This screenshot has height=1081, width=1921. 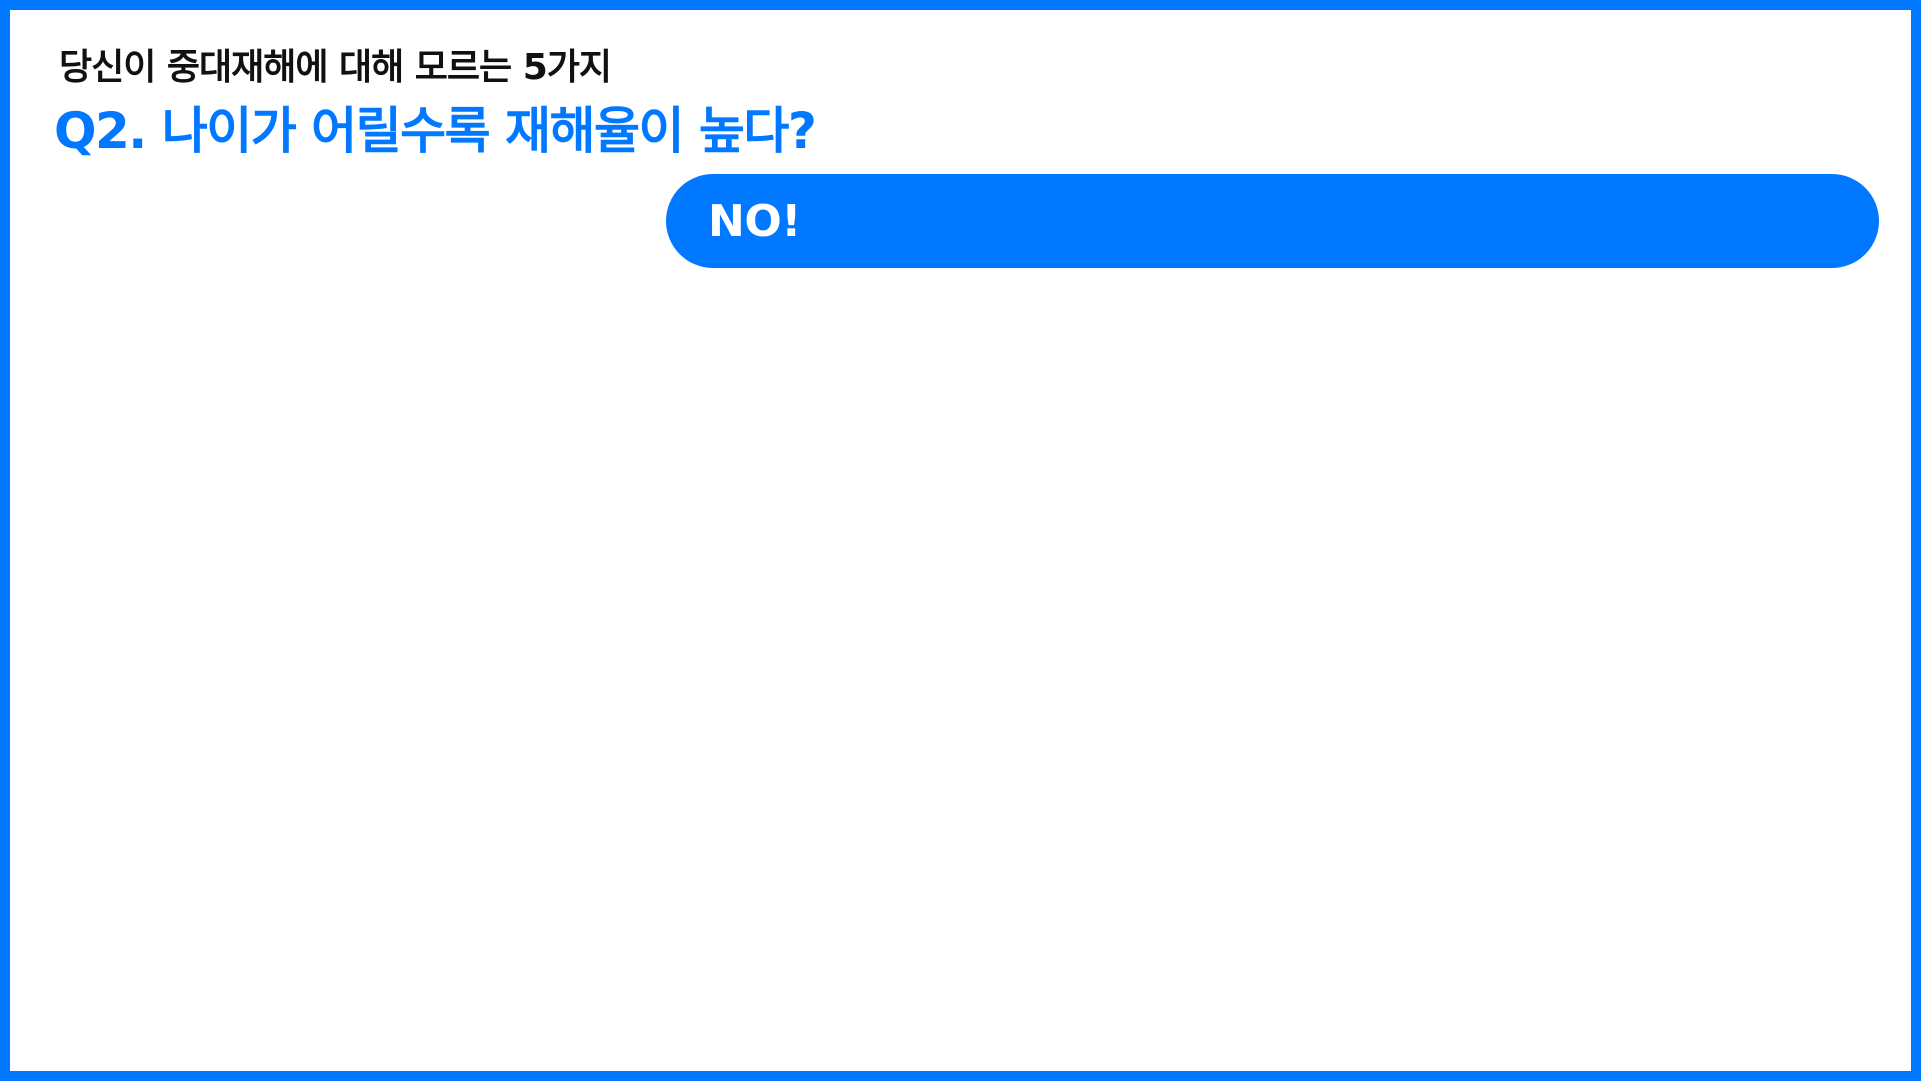 What do you see at coordinates (435, 131) in the screenshot?
I see `question-title: Q2. 나이가 어릴수록 재해율이 높다?` at bounding box center [435, 131].